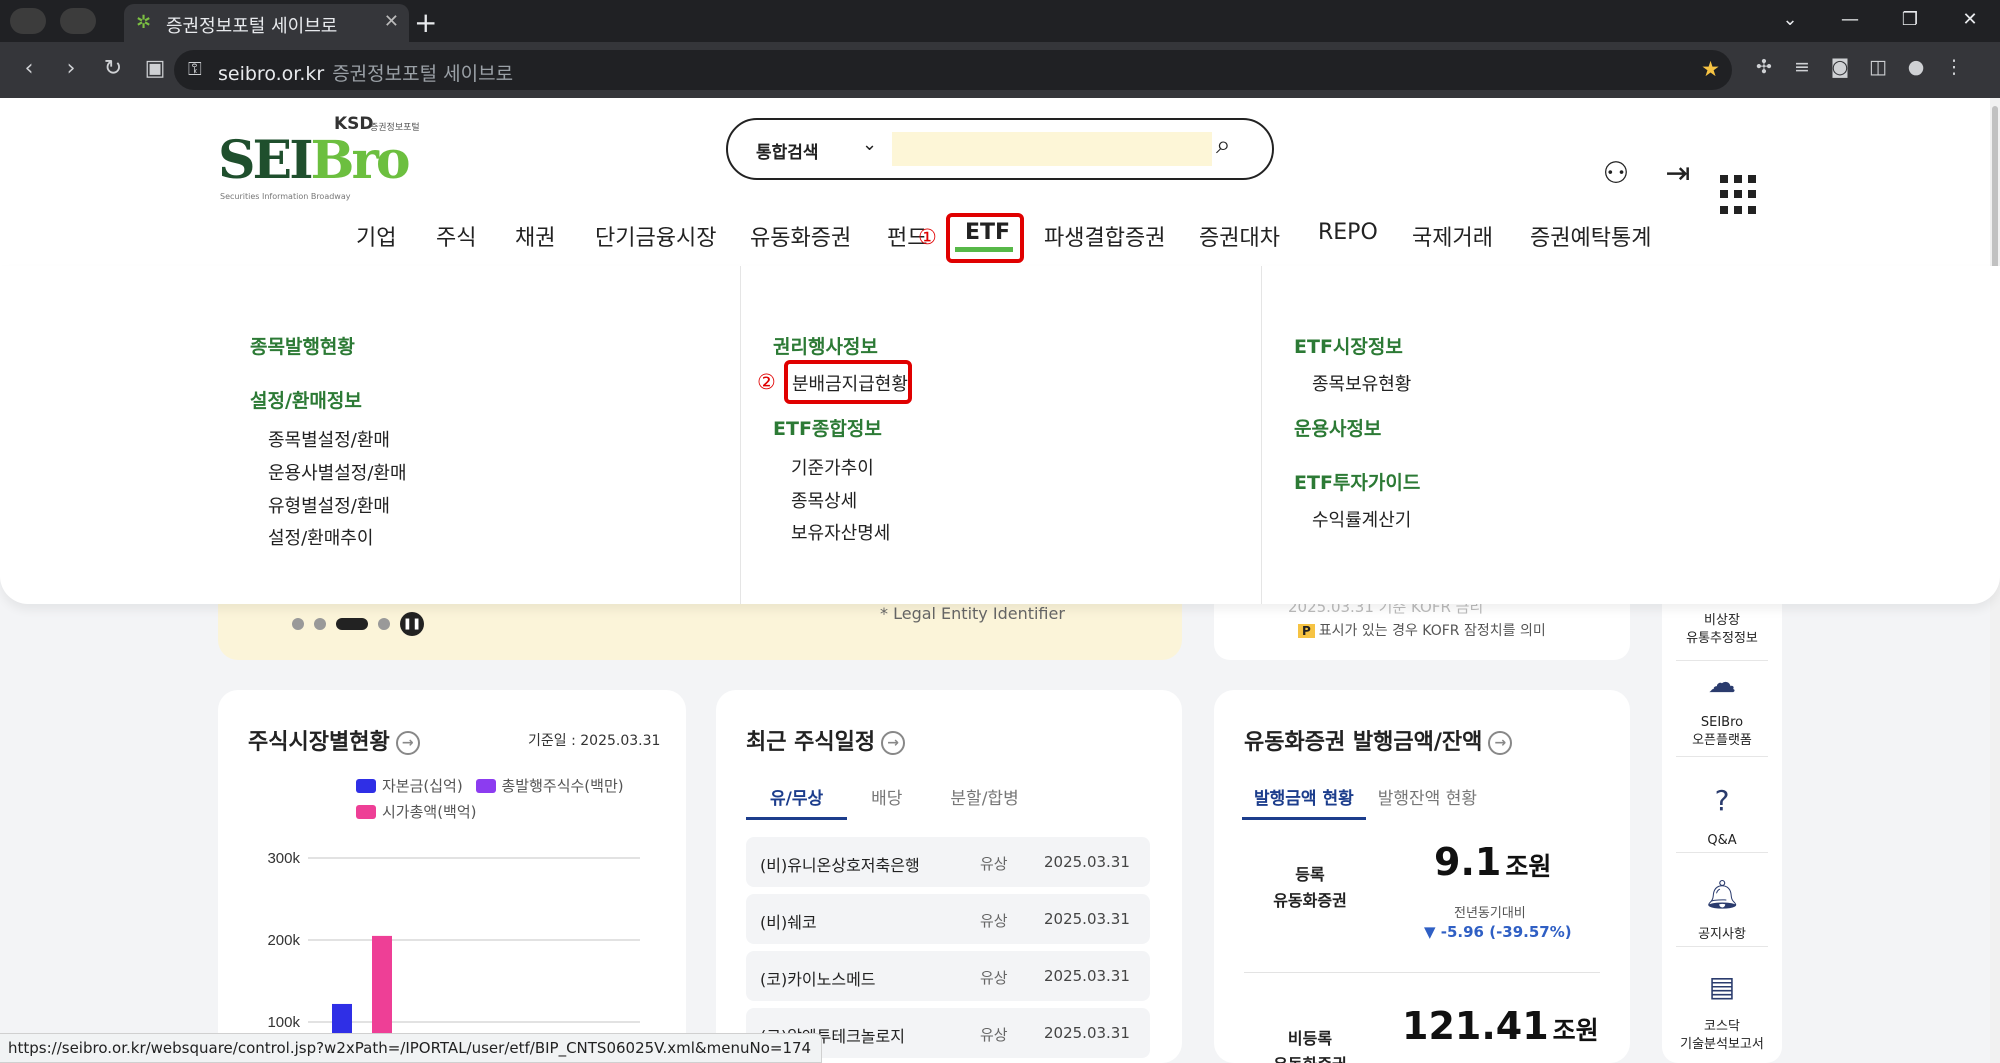  What do you see at coordinates (869, 144) in the screenshot?
I see `chevron-down-icon: ⌄` at bounding box center [869, 144].